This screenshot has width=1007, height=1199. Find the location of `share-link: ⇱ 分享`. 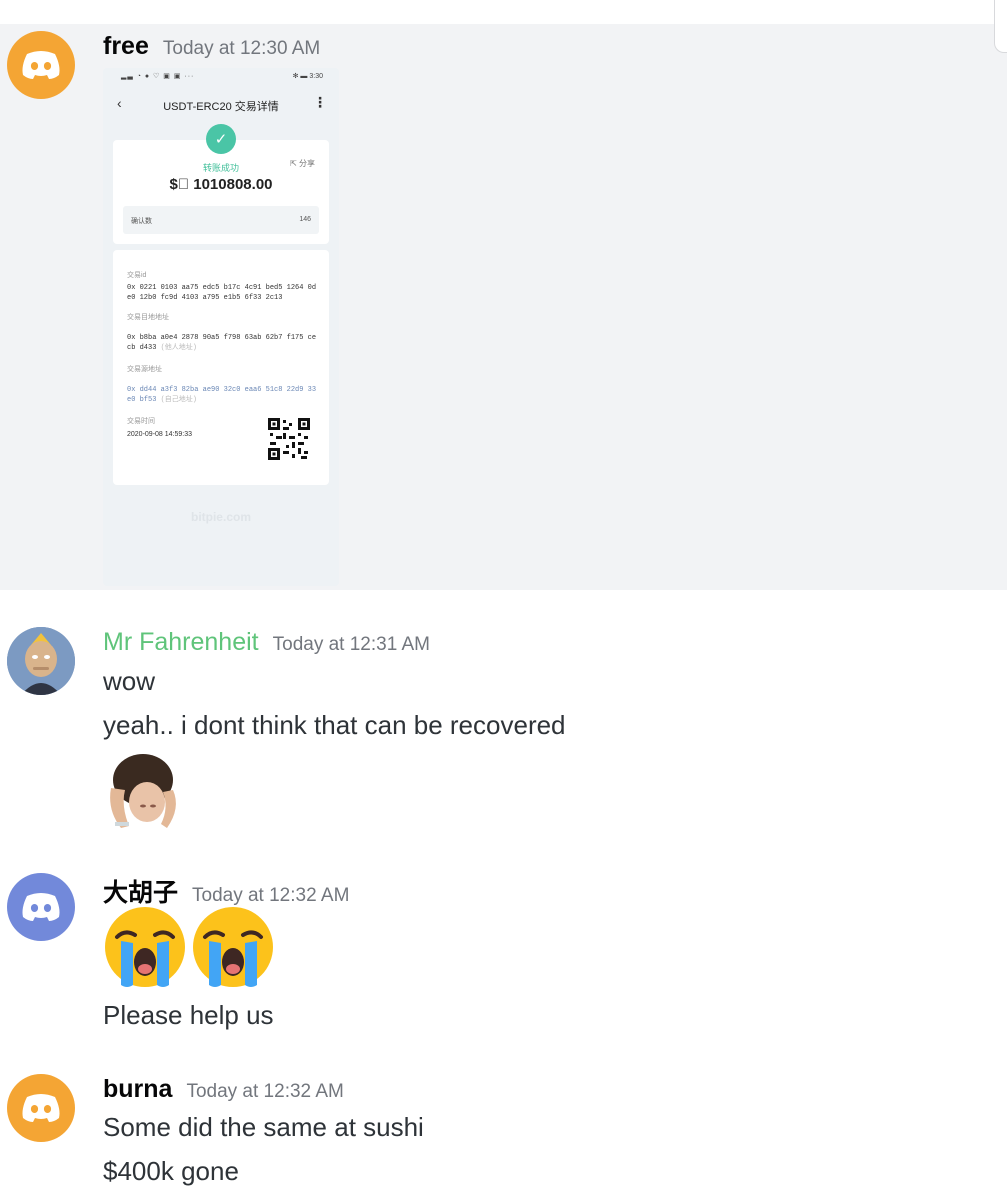

share-link: ⇱ 分享 is located at coordinates (302, 163).